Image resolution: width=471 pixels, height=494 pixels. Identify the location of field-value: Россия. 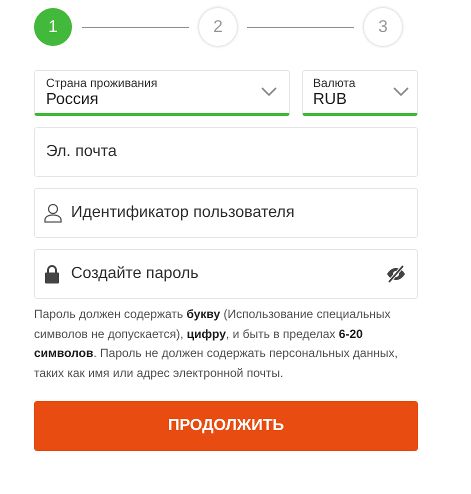
(73, 99).